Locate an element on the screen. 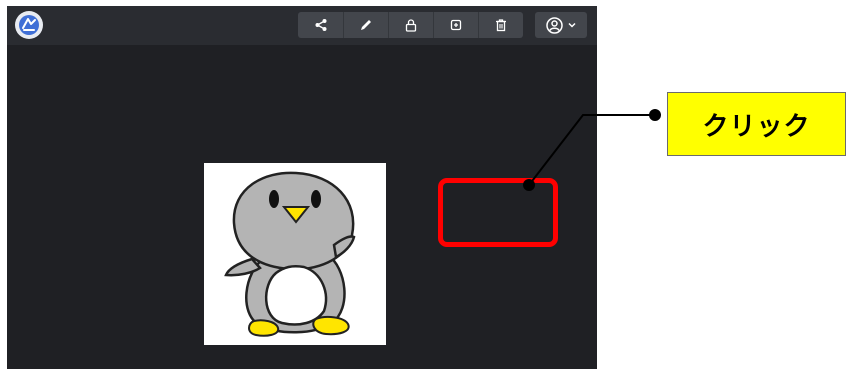 The image size is (847, 376). callout-label: クリック is located at coordinates (756, 124).